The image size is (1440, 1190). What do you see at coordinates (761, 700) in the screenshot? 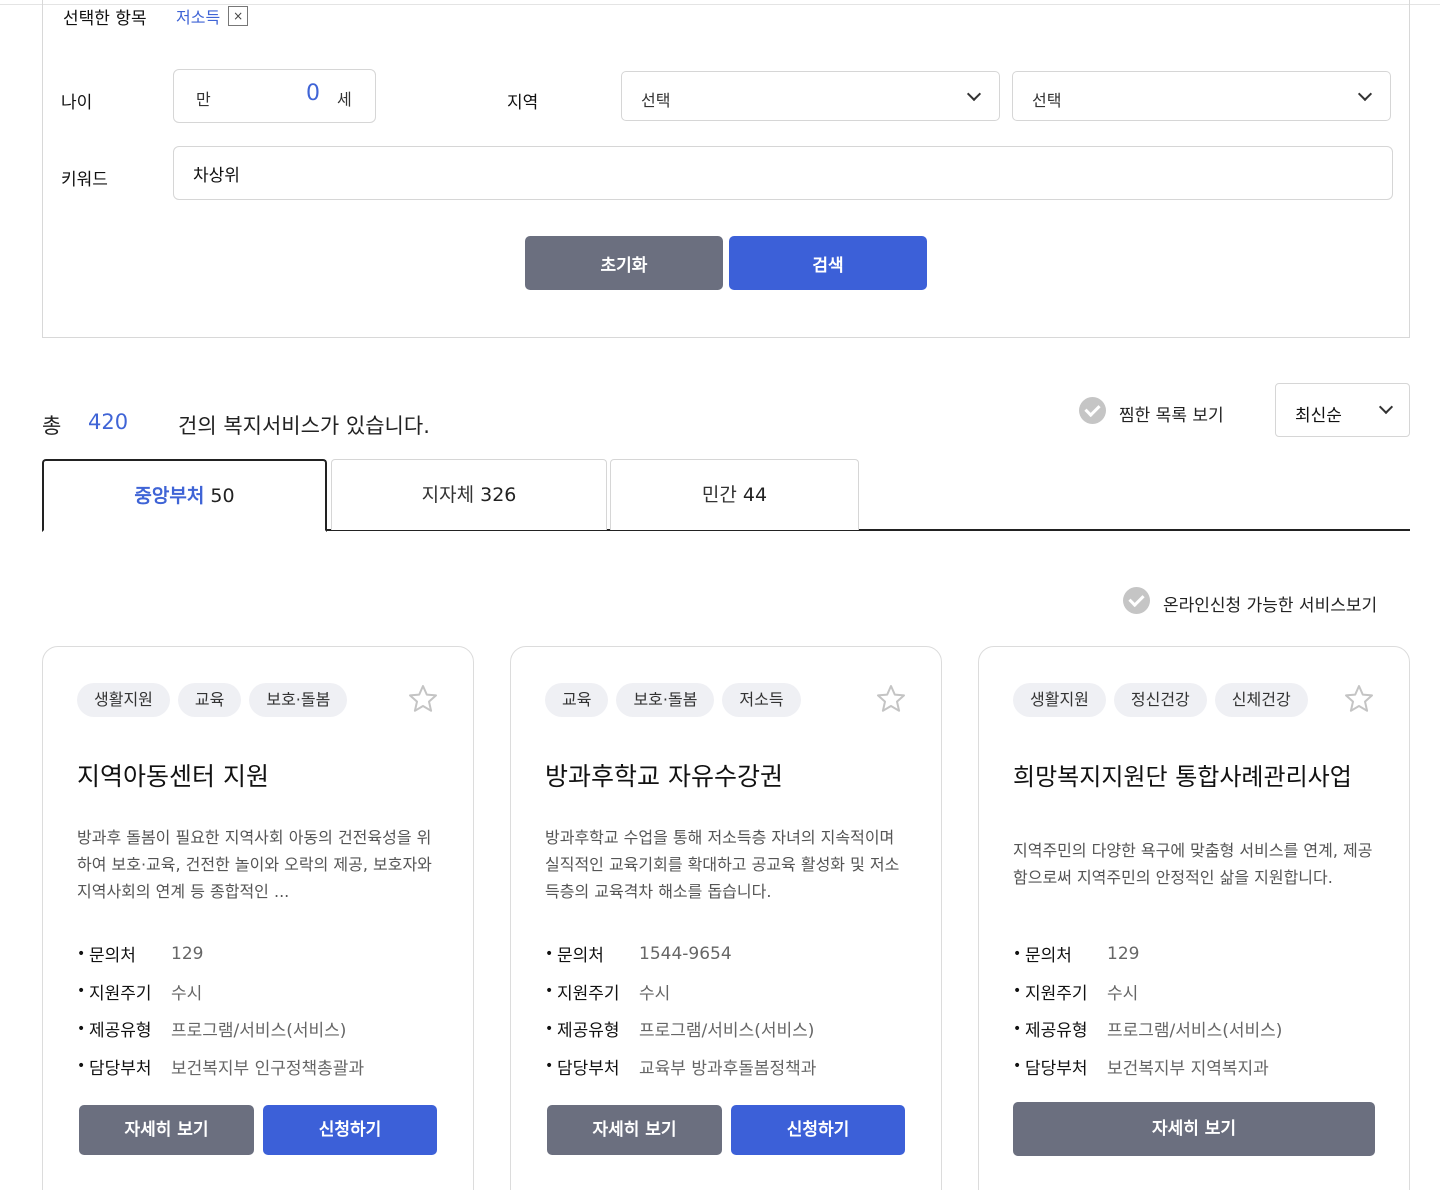
I see `tag: 저소득` at bounding box center [761, 700].